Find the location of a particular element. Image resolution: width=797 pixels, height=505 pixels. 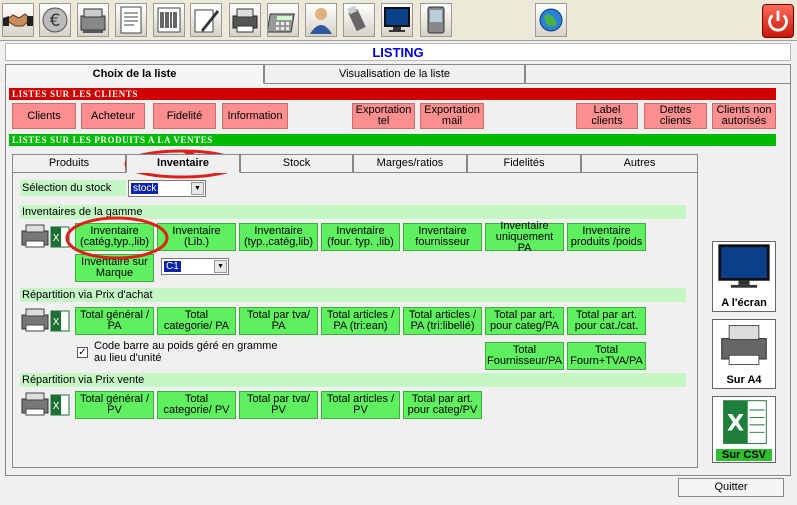

exportation-mail-button: Exportation mail is located at coordinates (452, 116).